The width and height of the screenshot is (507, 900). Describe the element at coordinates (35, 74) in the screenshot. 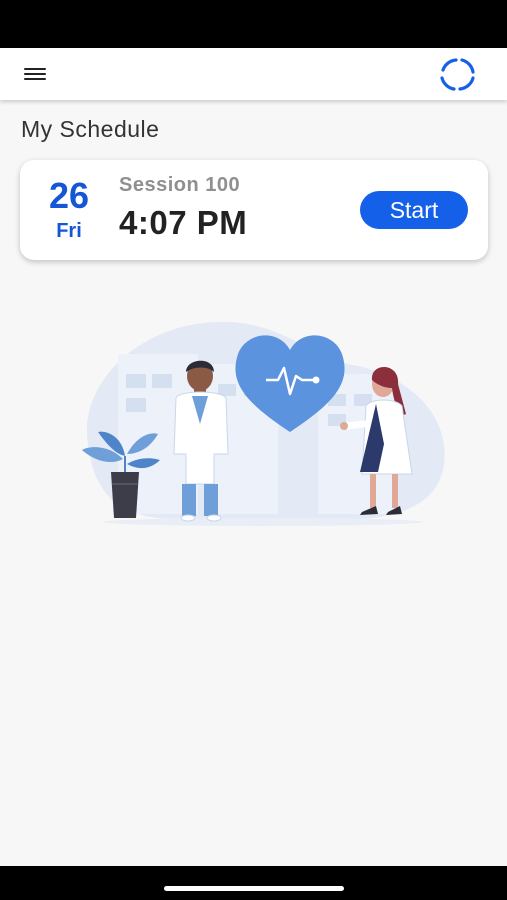

I see `hamburger-menu-icon` at that location.